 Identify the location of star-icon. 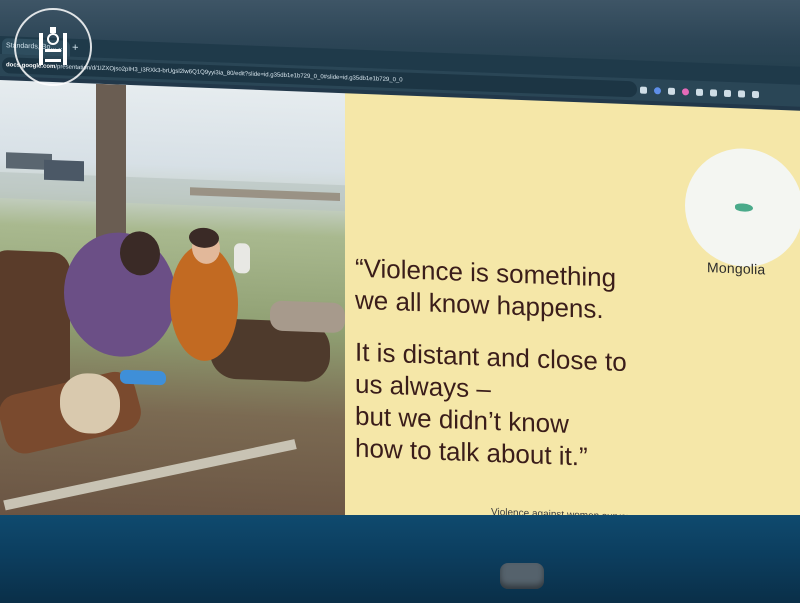
(643, 90).